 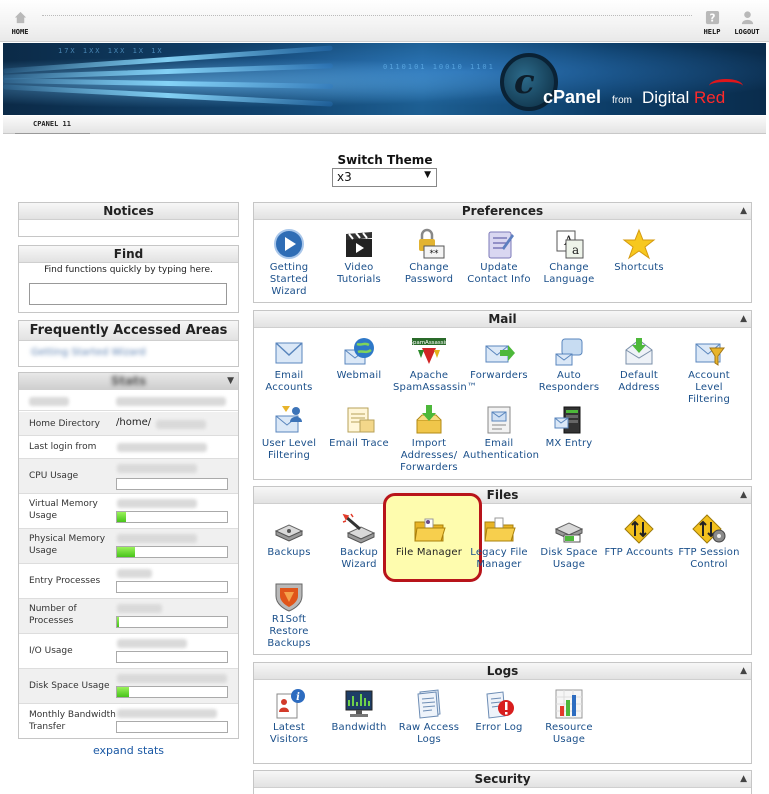 I want to click on dropdown-arrow-icon: ▼, so click(x=427, y=175).